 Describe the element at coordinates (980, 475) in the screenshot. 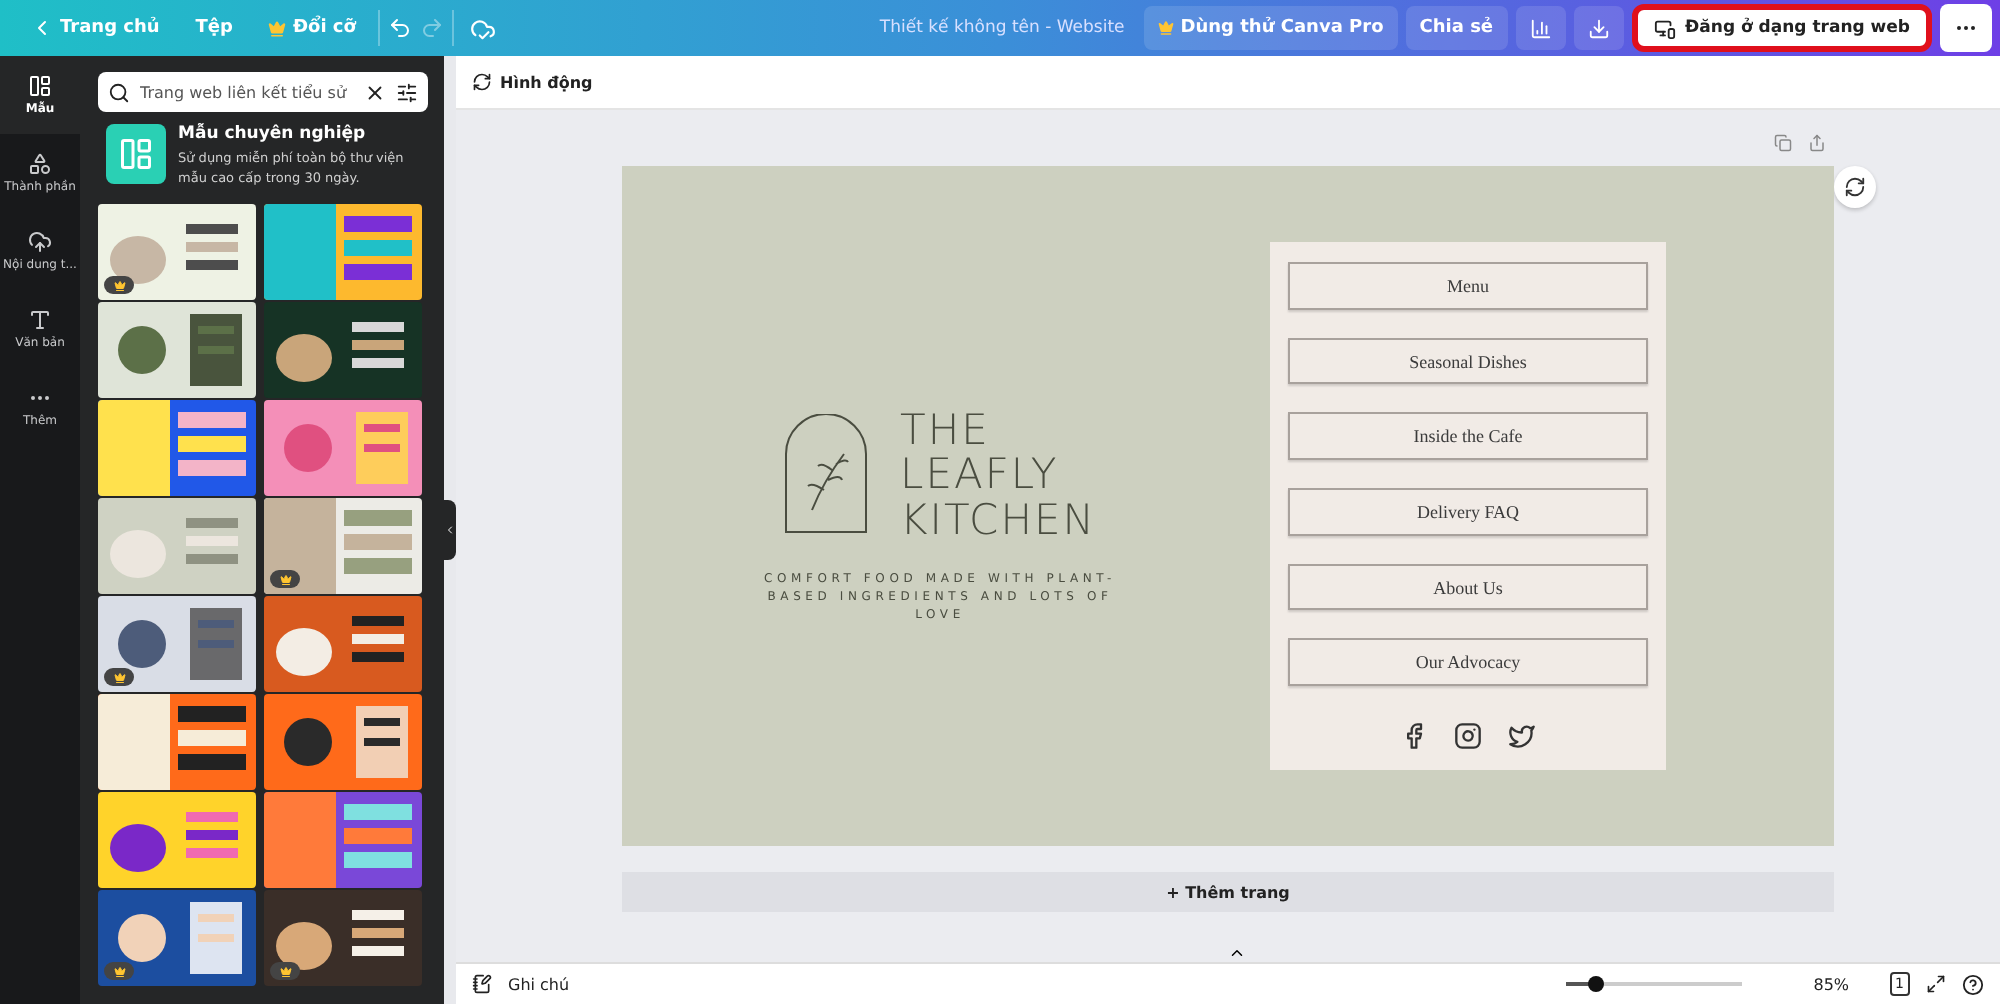

I see `brand-name: LEAFLY` at that location.